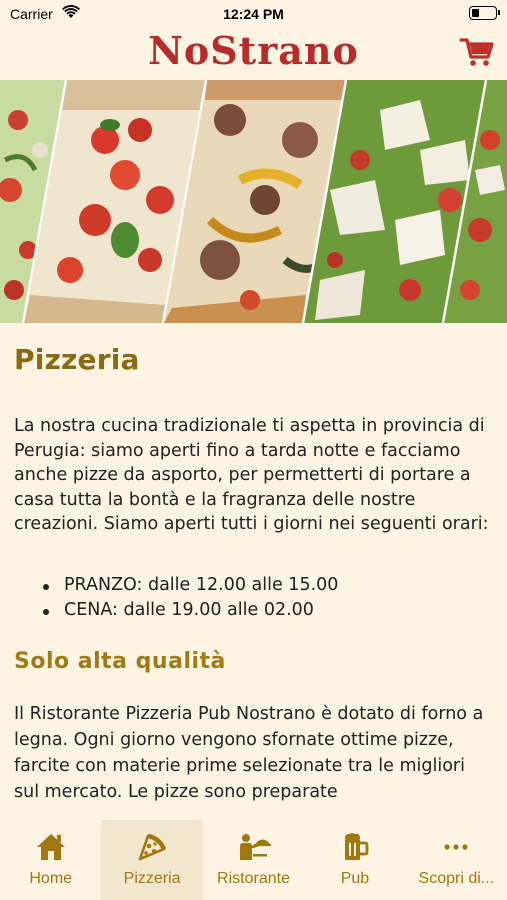 This screenshot has width=507, height=900. Describe the element at coordinates (253, 585) in the screenshot. I see `hours-lunch: PRANZO: dalle 12.00 alle 15.00` at that location.